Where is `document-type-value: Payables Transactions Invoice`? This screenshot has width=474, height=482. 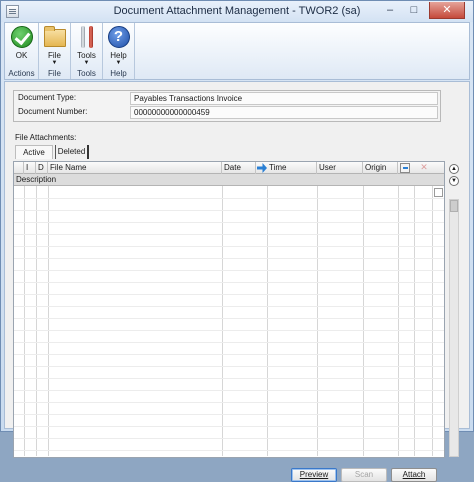
document-type-value: Payables Transactions Invoice is located at coordinates (284, 98).